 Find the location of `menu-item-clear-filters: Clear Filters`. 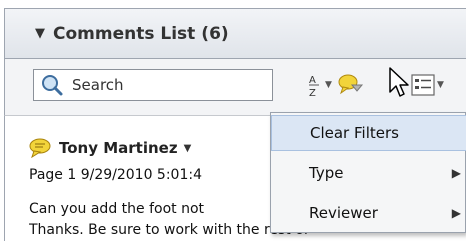

menu-item-clear-filters: Clear Filters is located at coordinates (368, 133).